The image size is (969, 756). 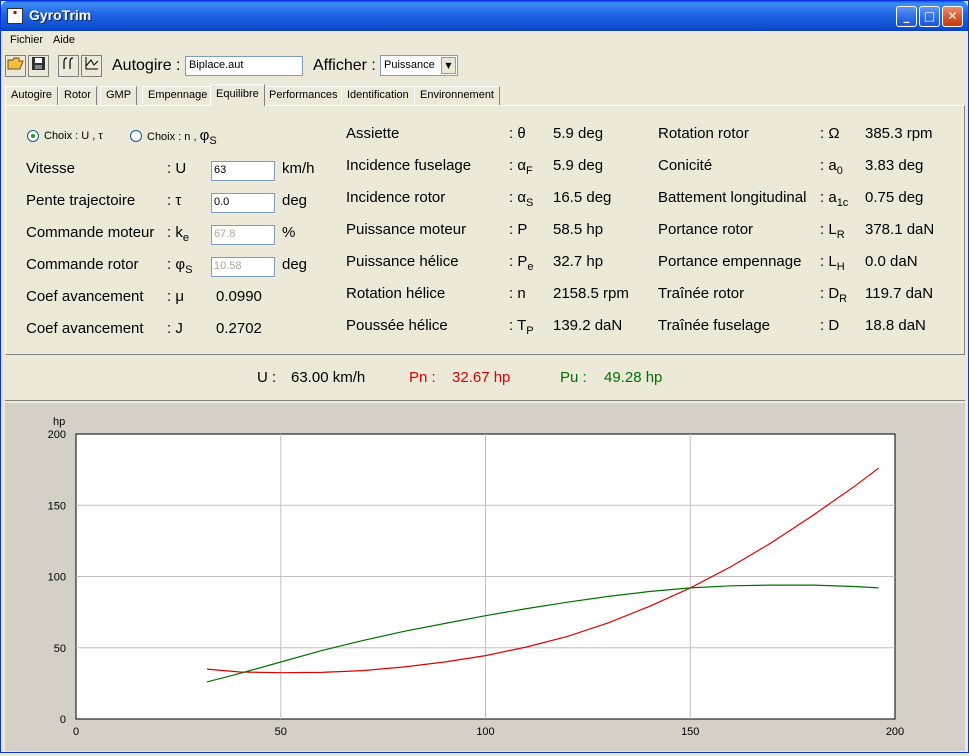 What do you see at coordinates (396, 197) in the screenshot?
I see `result-label: Incidence rotor` at bounding box center [396, 197].